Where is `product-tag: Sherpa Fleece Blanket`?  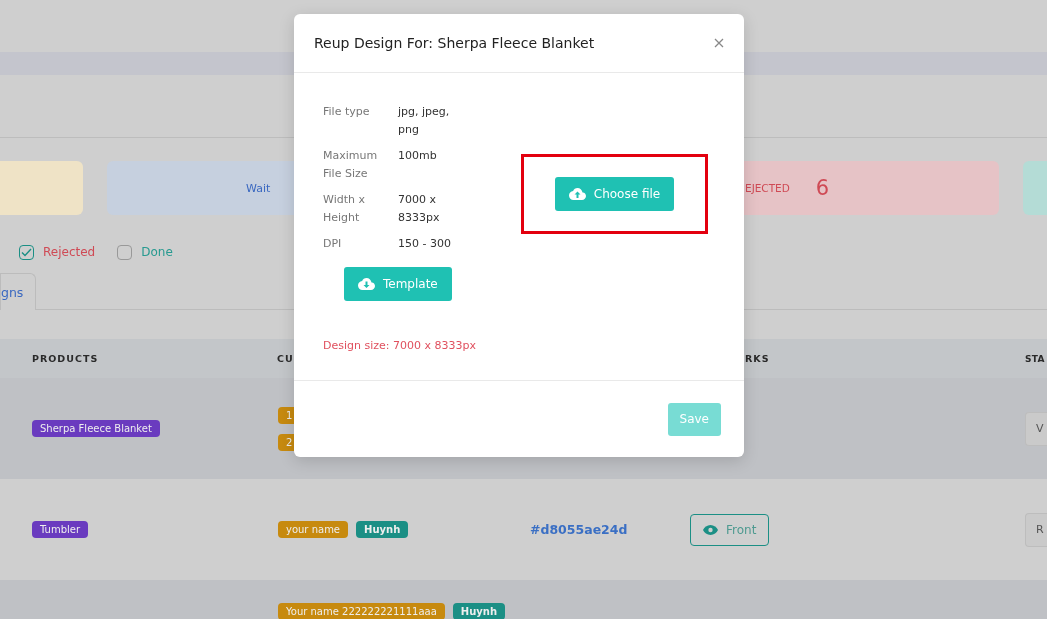
product-tag: Sherpa Fleece Blanket is located at coordinates (96, 428).